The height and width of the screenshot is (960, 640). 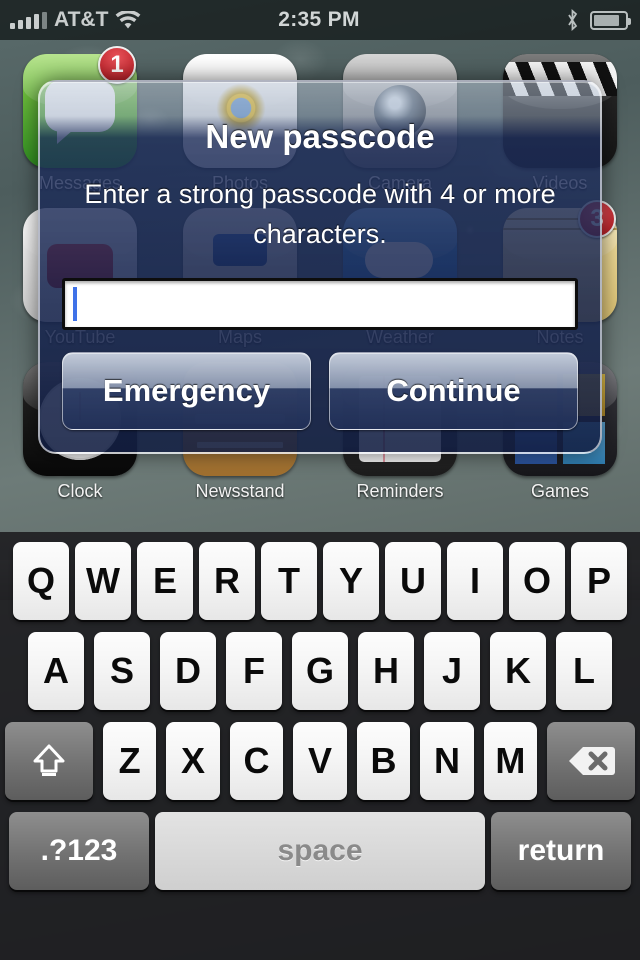 I want to click on app-label: Clock, so click(x=80, y=491).